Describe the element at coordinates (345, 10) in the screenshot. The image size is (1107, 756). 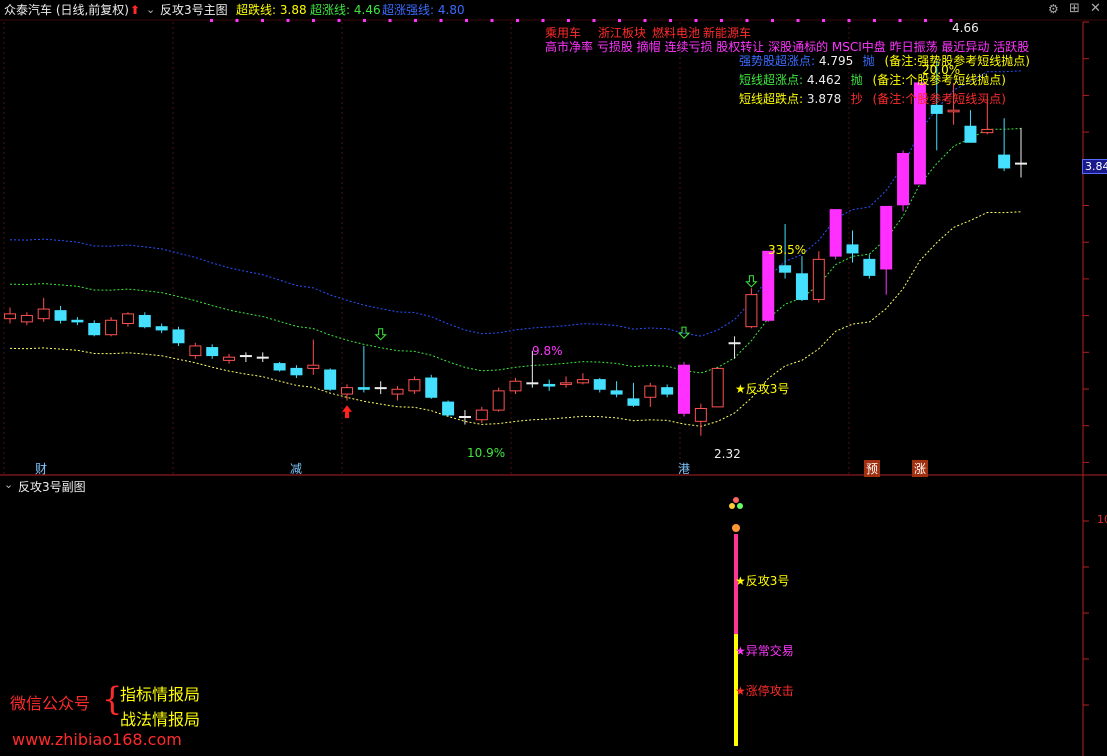
I see `line-legend-2: 超涨线: 4.46` at that location.